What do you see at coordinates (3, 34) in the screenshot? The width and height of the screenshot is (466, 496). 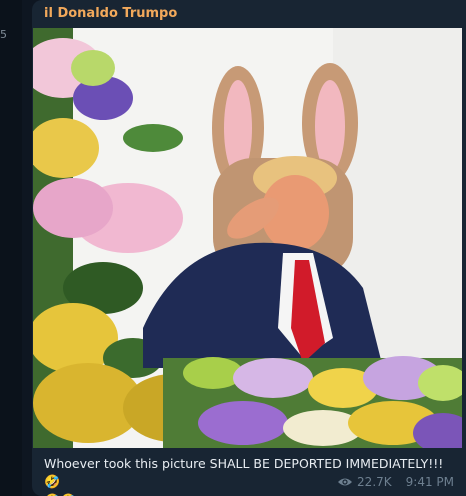 I see `unread-count-fragment: 5` at bounding box center [3, 34].